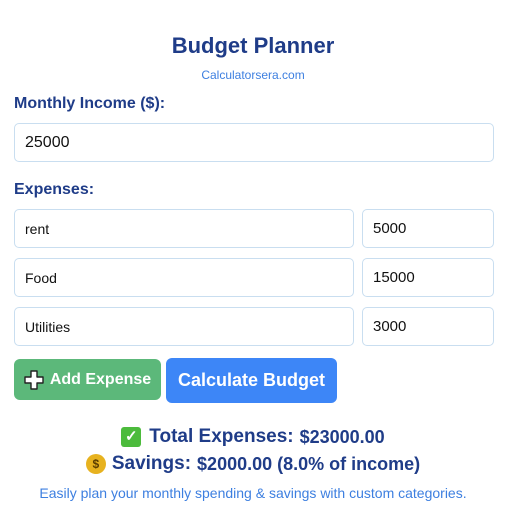  Describe the element at coordinates (342, 436) in the screenshot. I see `total-expenses-value: $23000.00` at that location.